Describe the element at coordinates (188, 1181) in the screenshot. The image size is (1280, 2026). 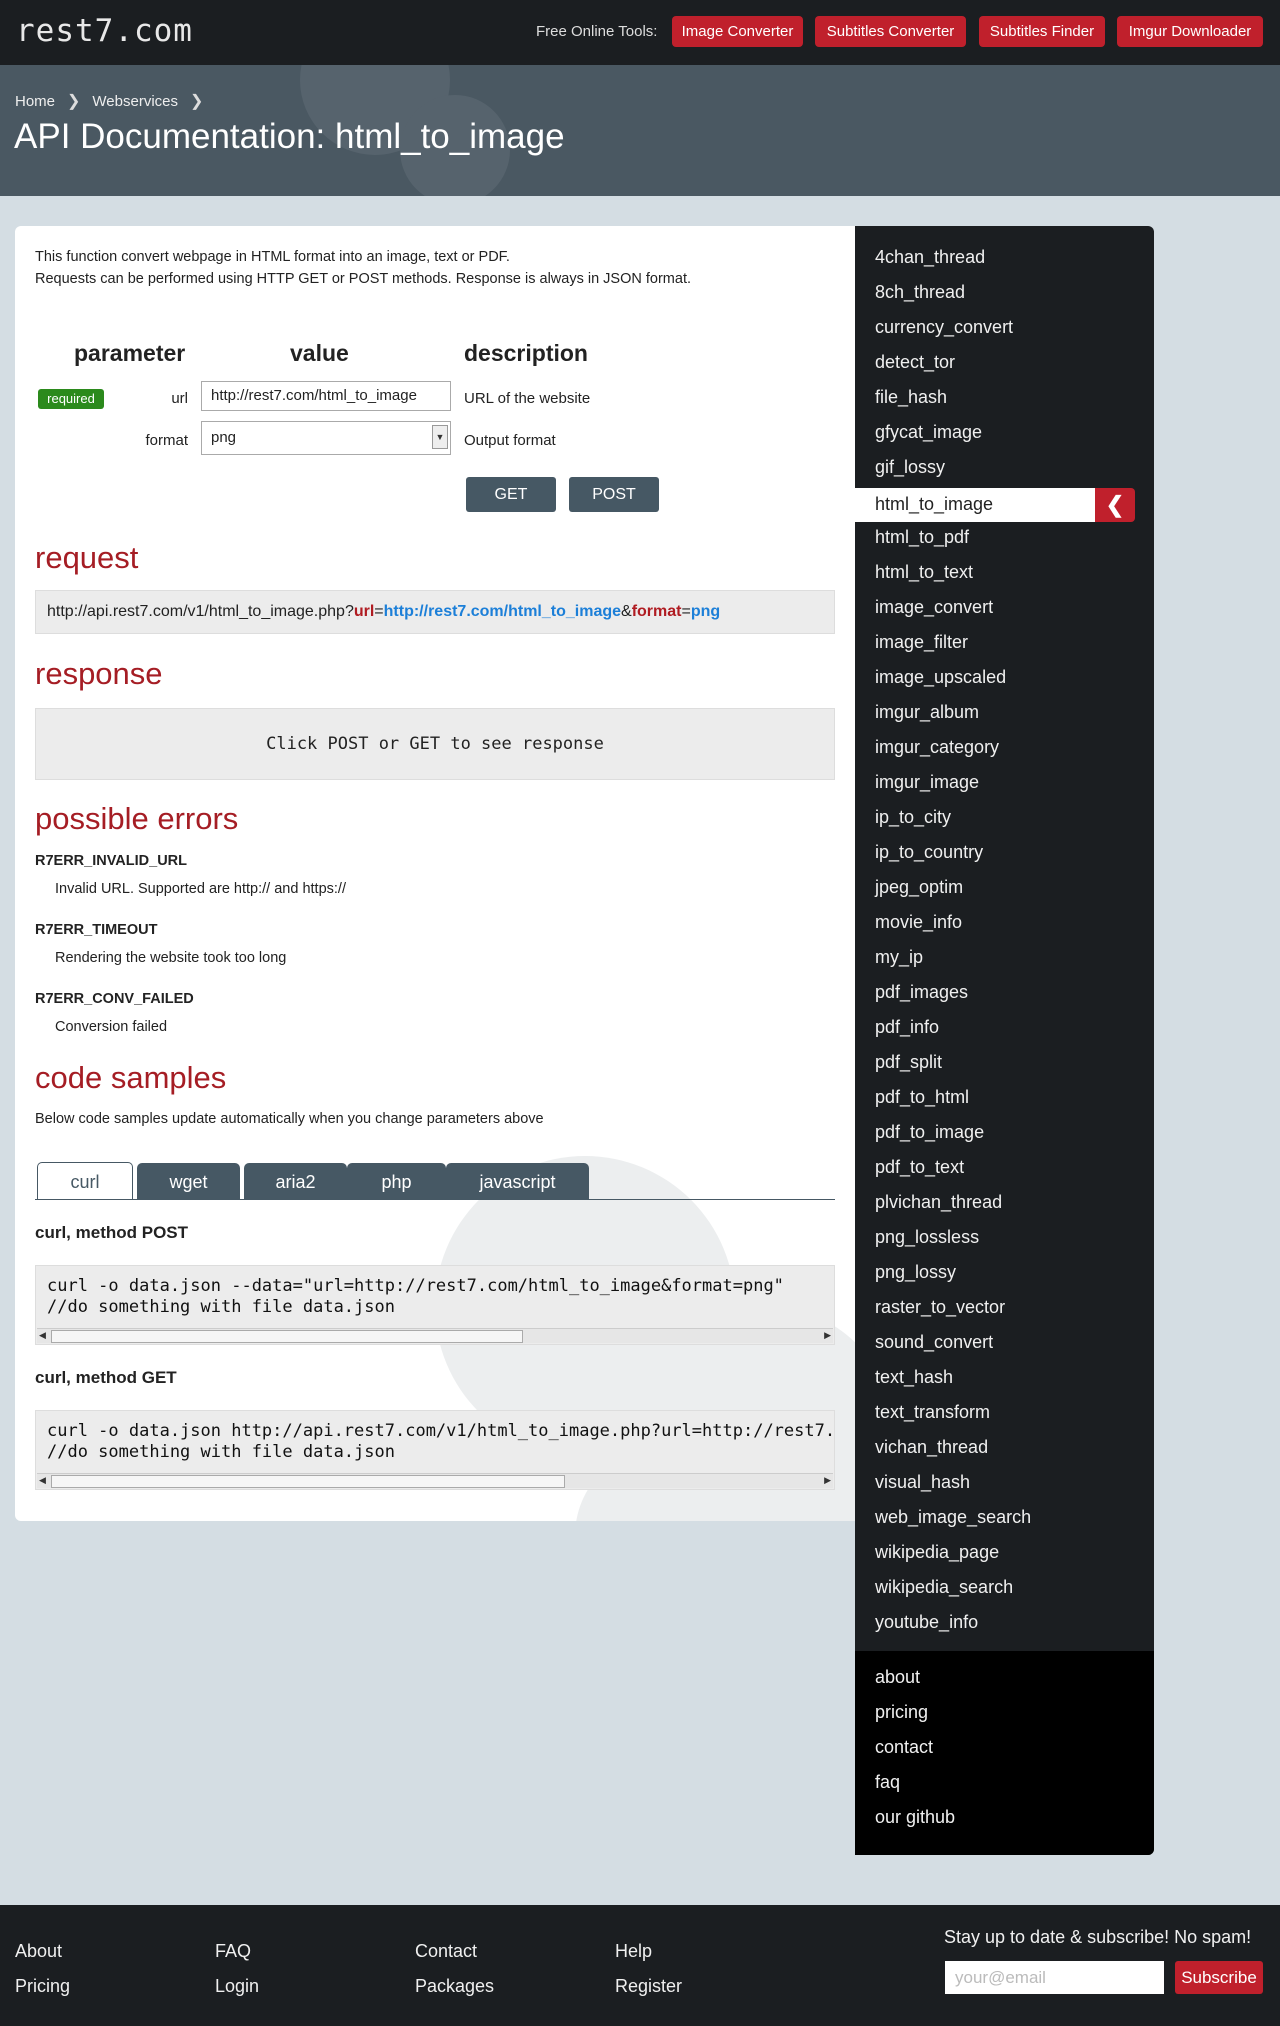
I see `tab-wget: wget` at that location.